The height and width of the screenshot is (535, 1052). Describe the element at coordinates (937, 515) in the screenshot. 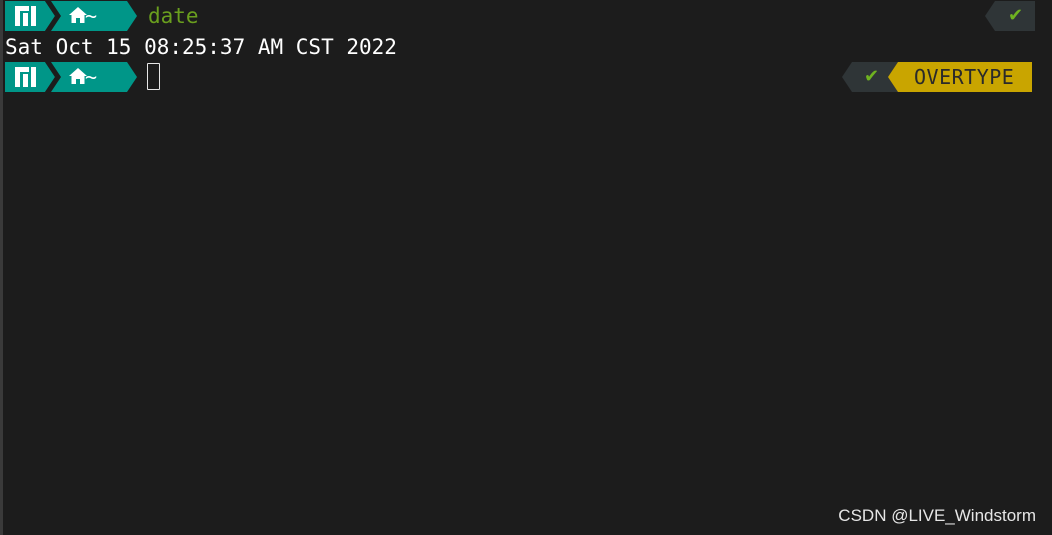

I see `watermark: CSDN @LIVE_Windstorm` at that location.